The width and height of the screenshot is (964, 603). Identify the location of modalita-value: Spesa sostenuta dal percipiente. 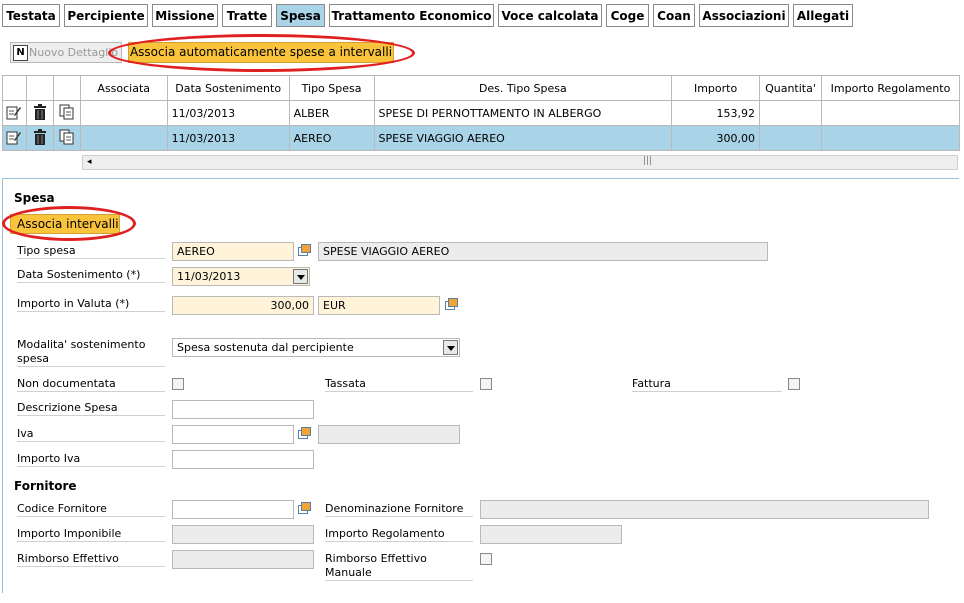
(265, 347).